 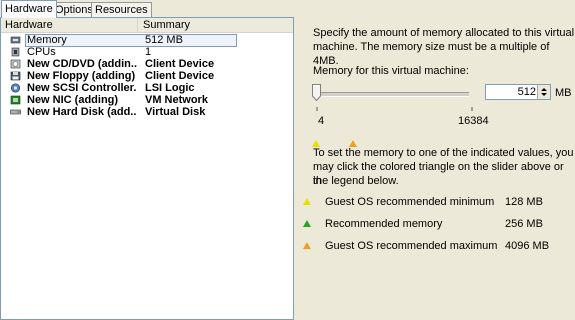 I want to click on legend-minimum: Guest OS recommended minimum 128 MB, so click(x=433, y=203).